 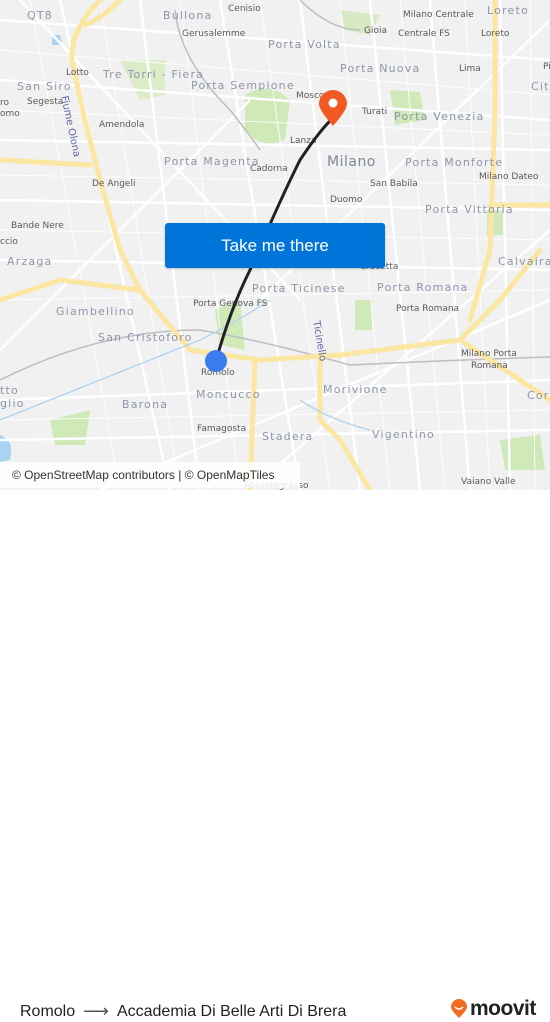 What do you see at coordinates (216, 361) in the screenshot?
I see `origin-marker` at bounding box center [216, 361].